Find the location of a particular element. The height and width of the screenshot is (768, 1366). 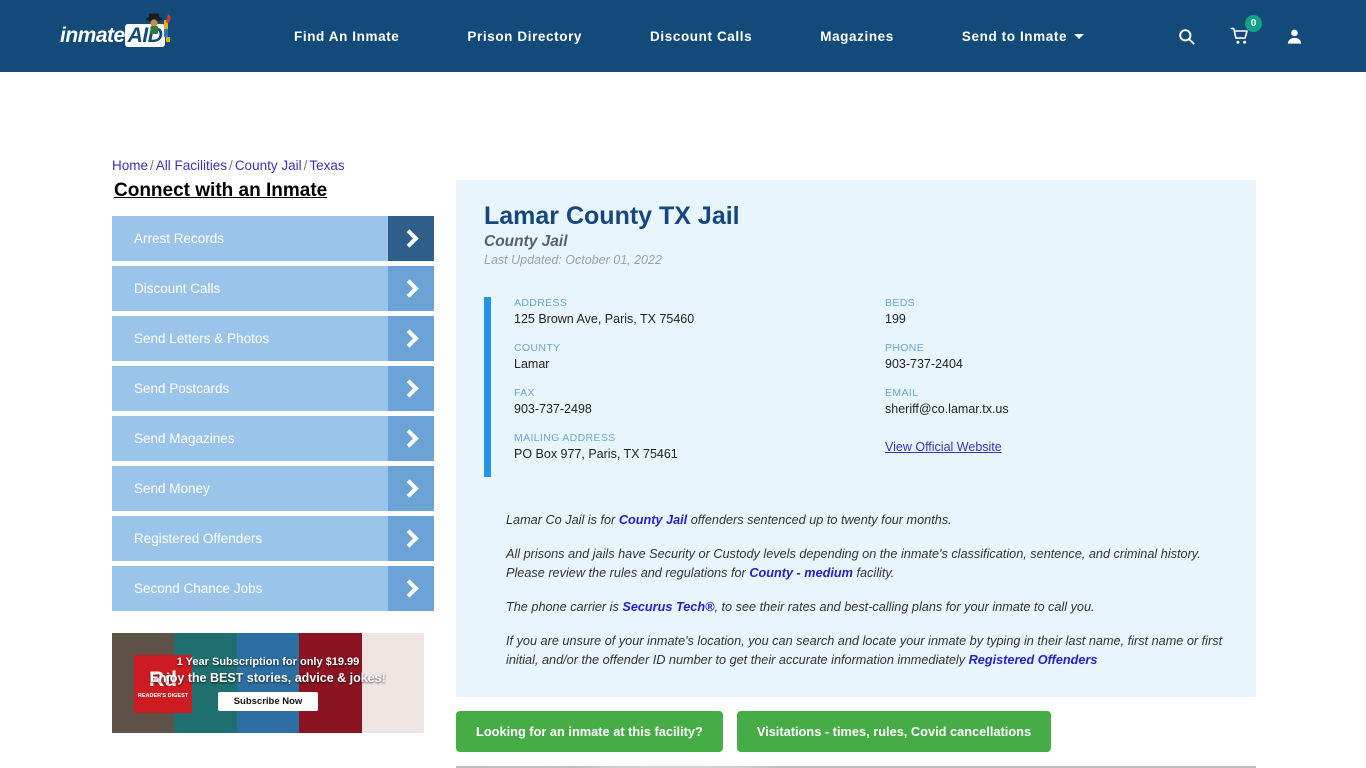

nav-link-send-to-inmate: Send to Inmate is located at coordinates (1023, 36).